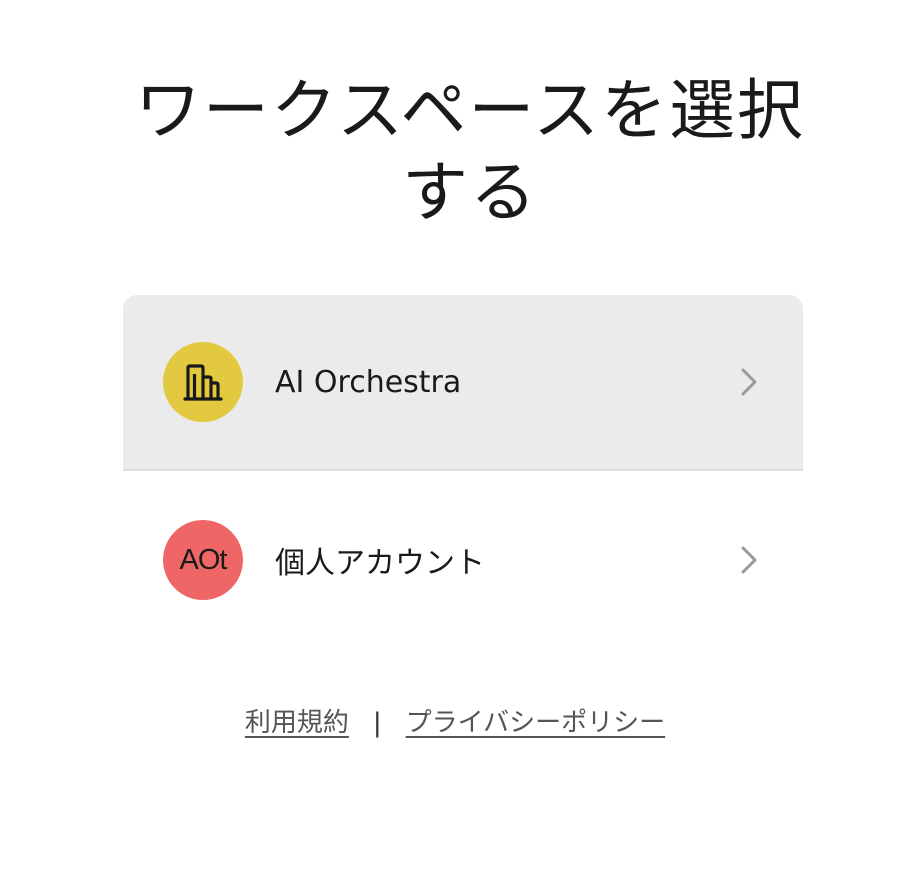  What do you see at coordinates (368, 382) in the screenshot?
I see `workspace-name: AI Orchestra` at bounding box center [368, 382].